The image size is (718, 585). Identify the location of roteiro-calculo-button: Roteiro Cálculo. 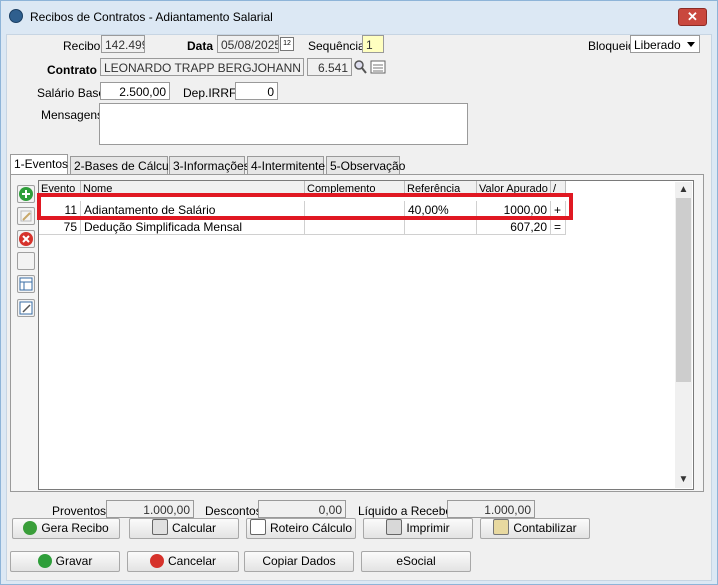
(301, 528).